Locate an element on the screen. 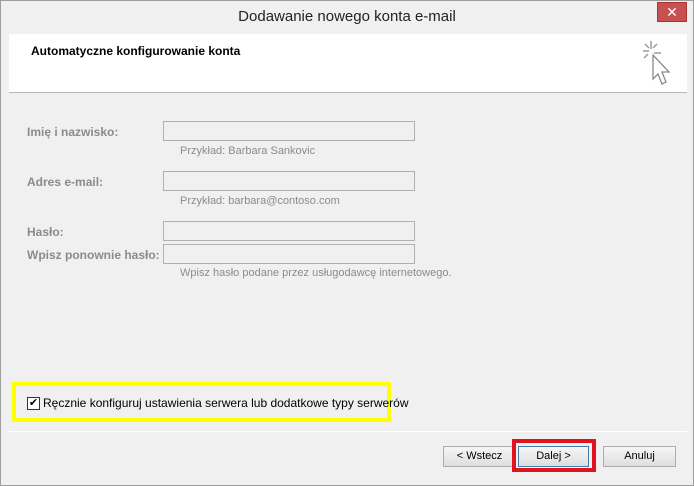 The image size is (694, 486). window-title: Dodawanie nowego konta e-mail is located at coordinates (347, 16).